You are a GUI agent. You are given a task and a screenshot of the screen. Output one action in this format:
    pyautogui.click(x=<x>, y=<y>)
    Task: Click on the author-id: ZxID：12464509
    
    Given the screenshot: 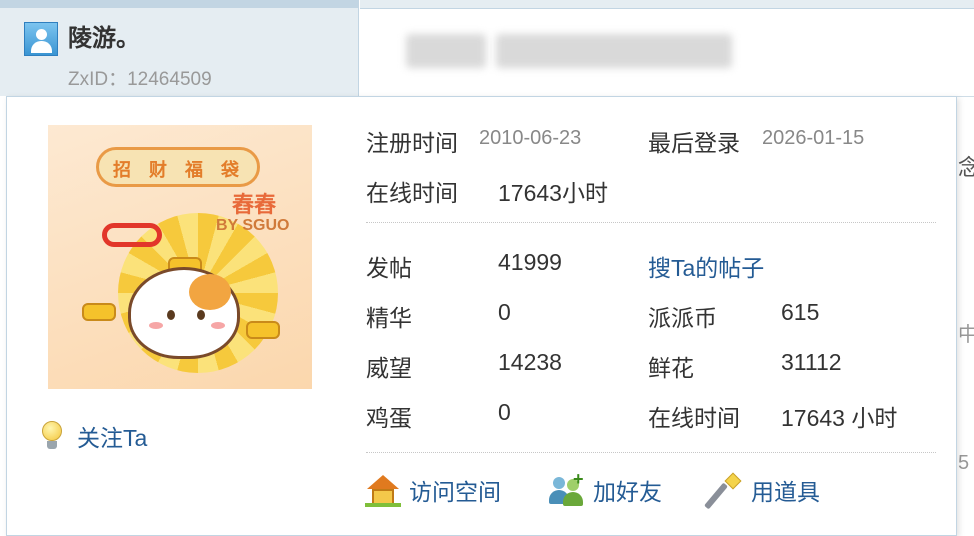 What is the action you would take?
    pyautogui.click(x=140, y=77)
    